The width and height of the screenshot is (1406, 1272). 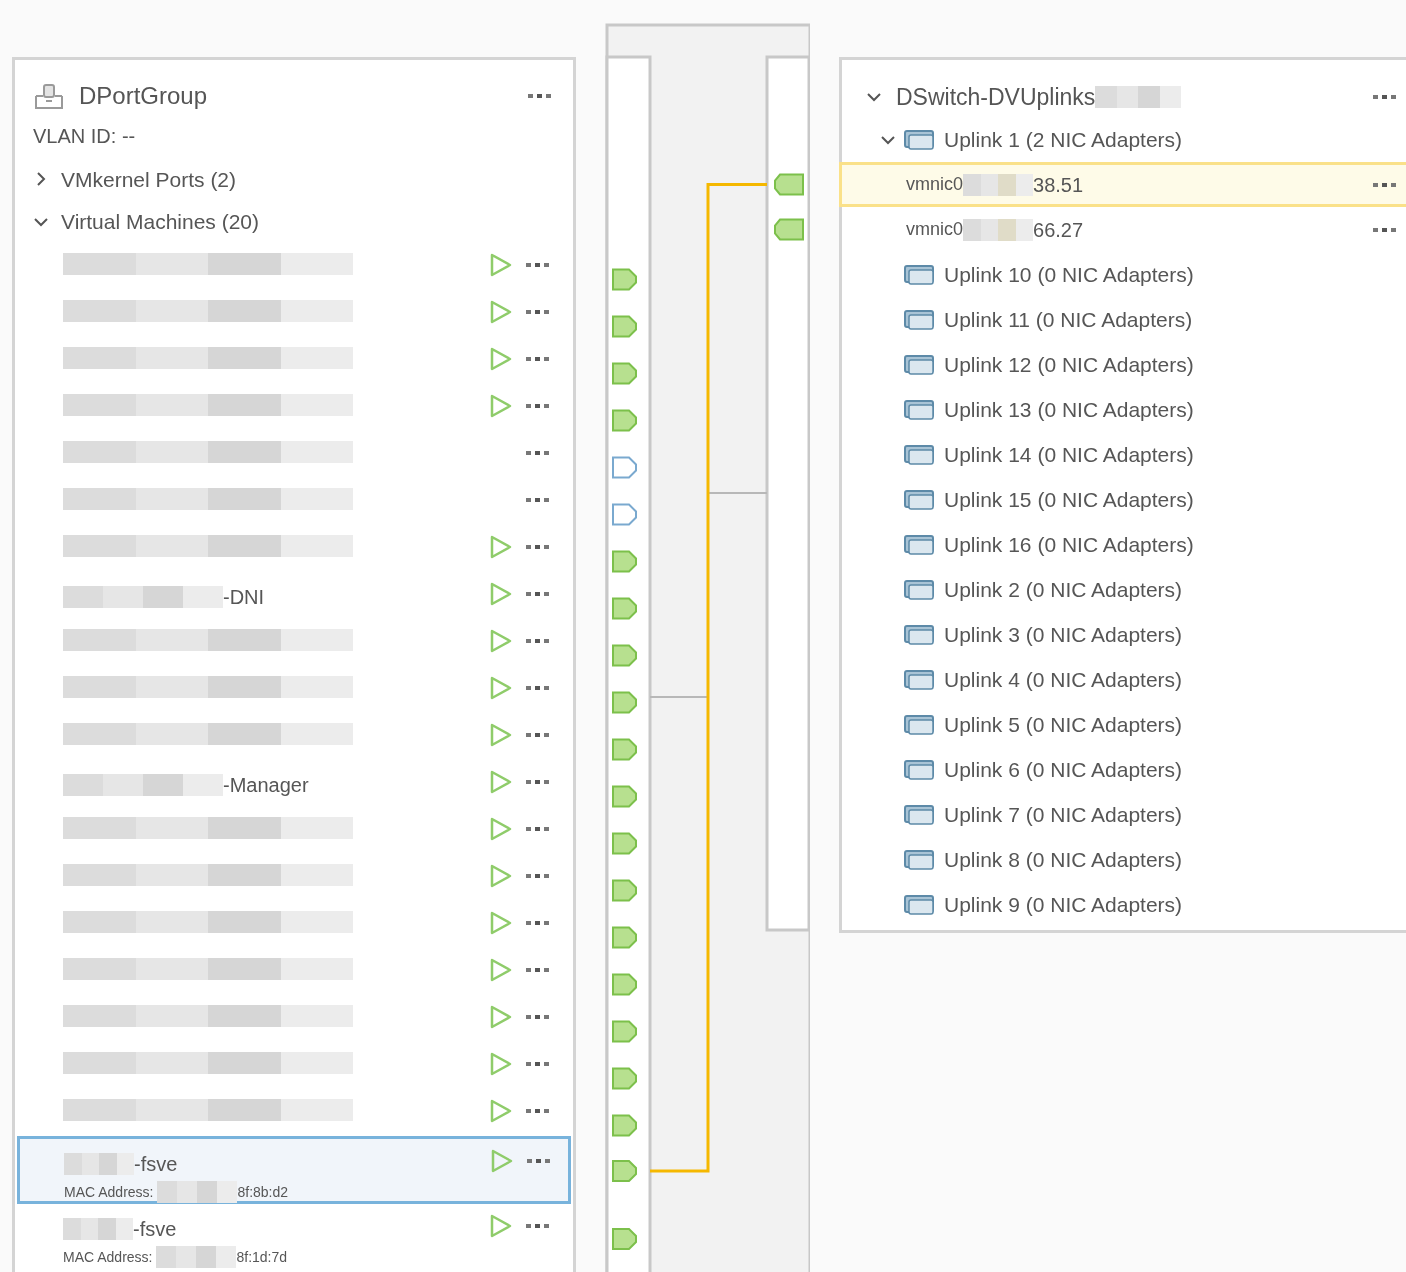 I want to click on vm-row-selected: -fsve MAC Address: 8f:8b:d2, so click(x=294, y=1170).